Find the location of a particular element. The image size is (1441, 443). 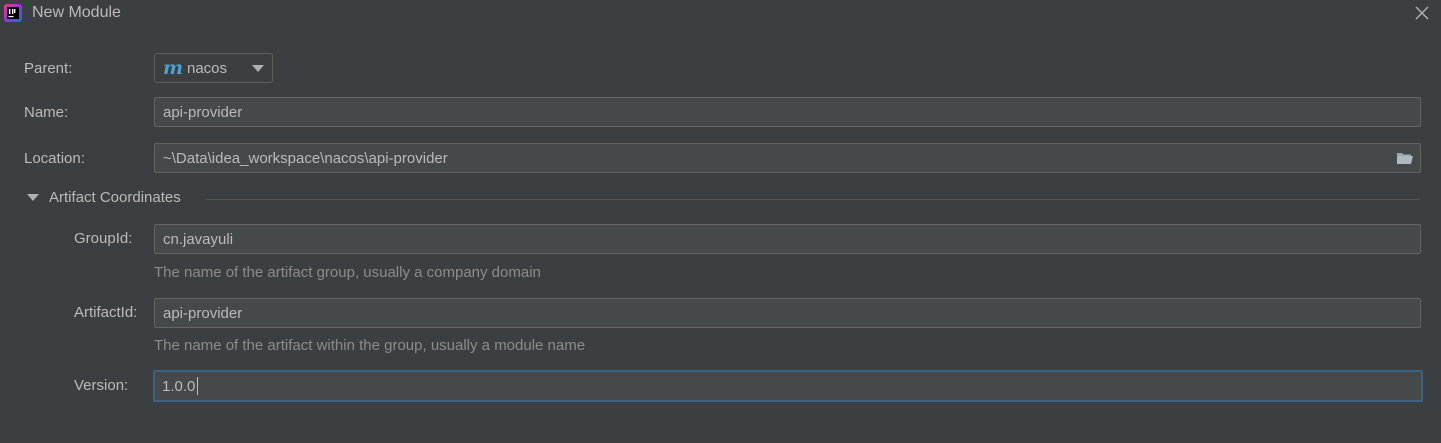

name-field is located at coordinates (787, 112).